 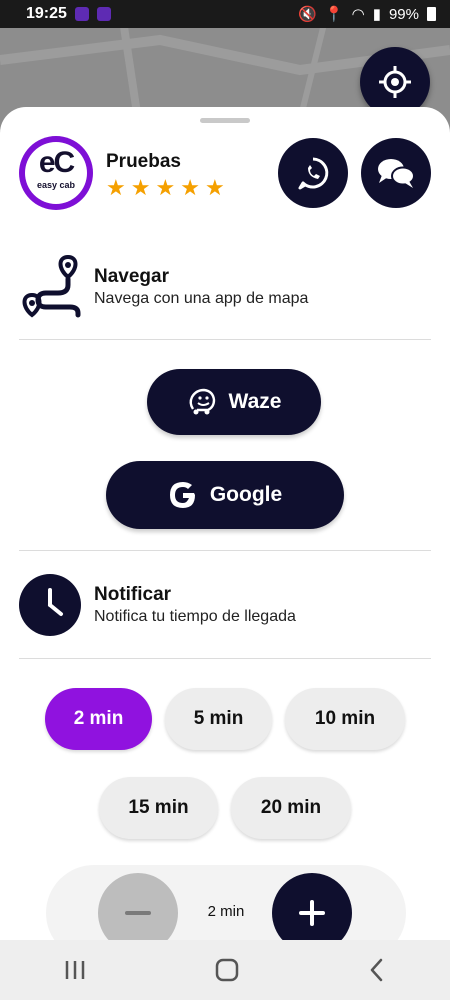 What do you see at coordinates (195, 616) in the screenshot?
I see `notify-subtitle: Notifica tu tiempo de llegada` at bounding box center [195, 616].